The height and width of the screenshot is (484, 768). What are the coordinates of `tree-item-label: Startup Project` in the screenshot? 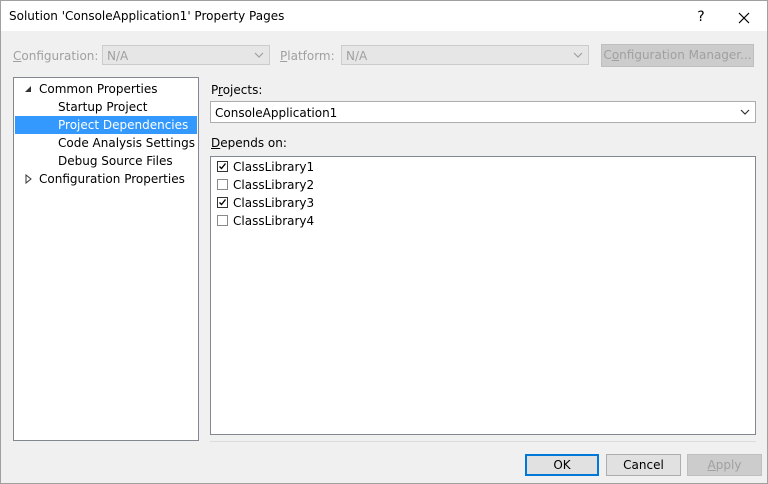 It's located at (103, 107).